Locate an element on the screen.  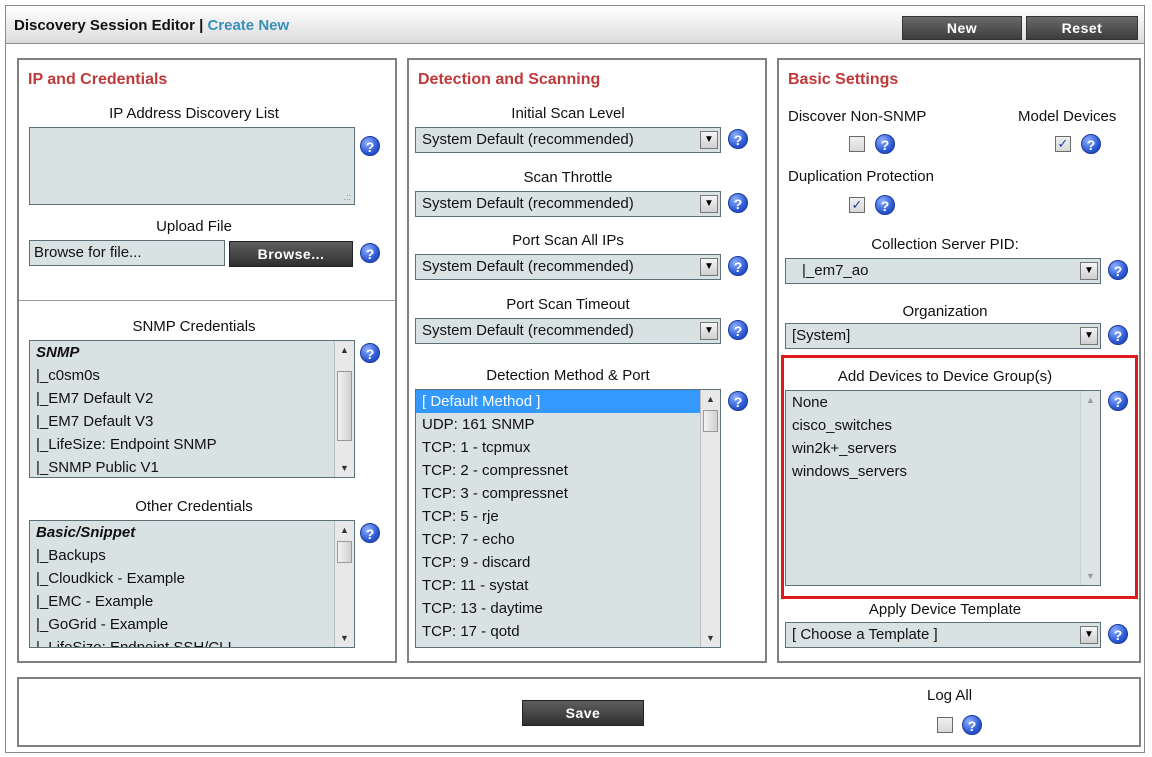
initial-scan-value: System Default (recommended) is located at coordinates (528, 139).